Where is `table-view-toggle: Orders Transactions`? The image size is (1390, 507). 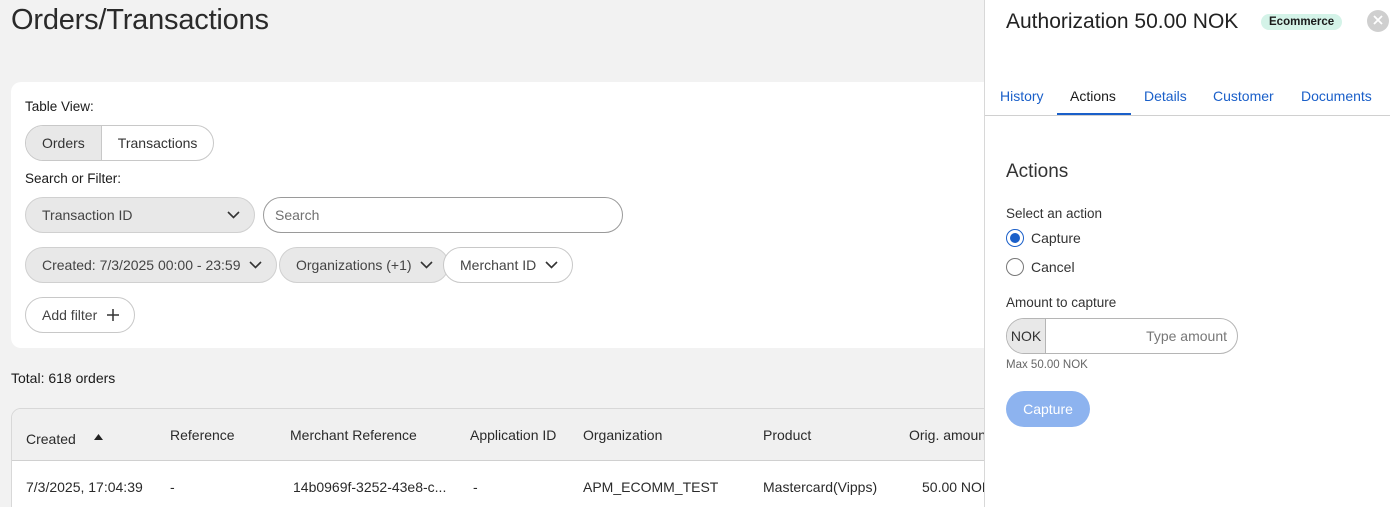 table-view-toggle: Orders Transactions is located at coordinates (120, 143).